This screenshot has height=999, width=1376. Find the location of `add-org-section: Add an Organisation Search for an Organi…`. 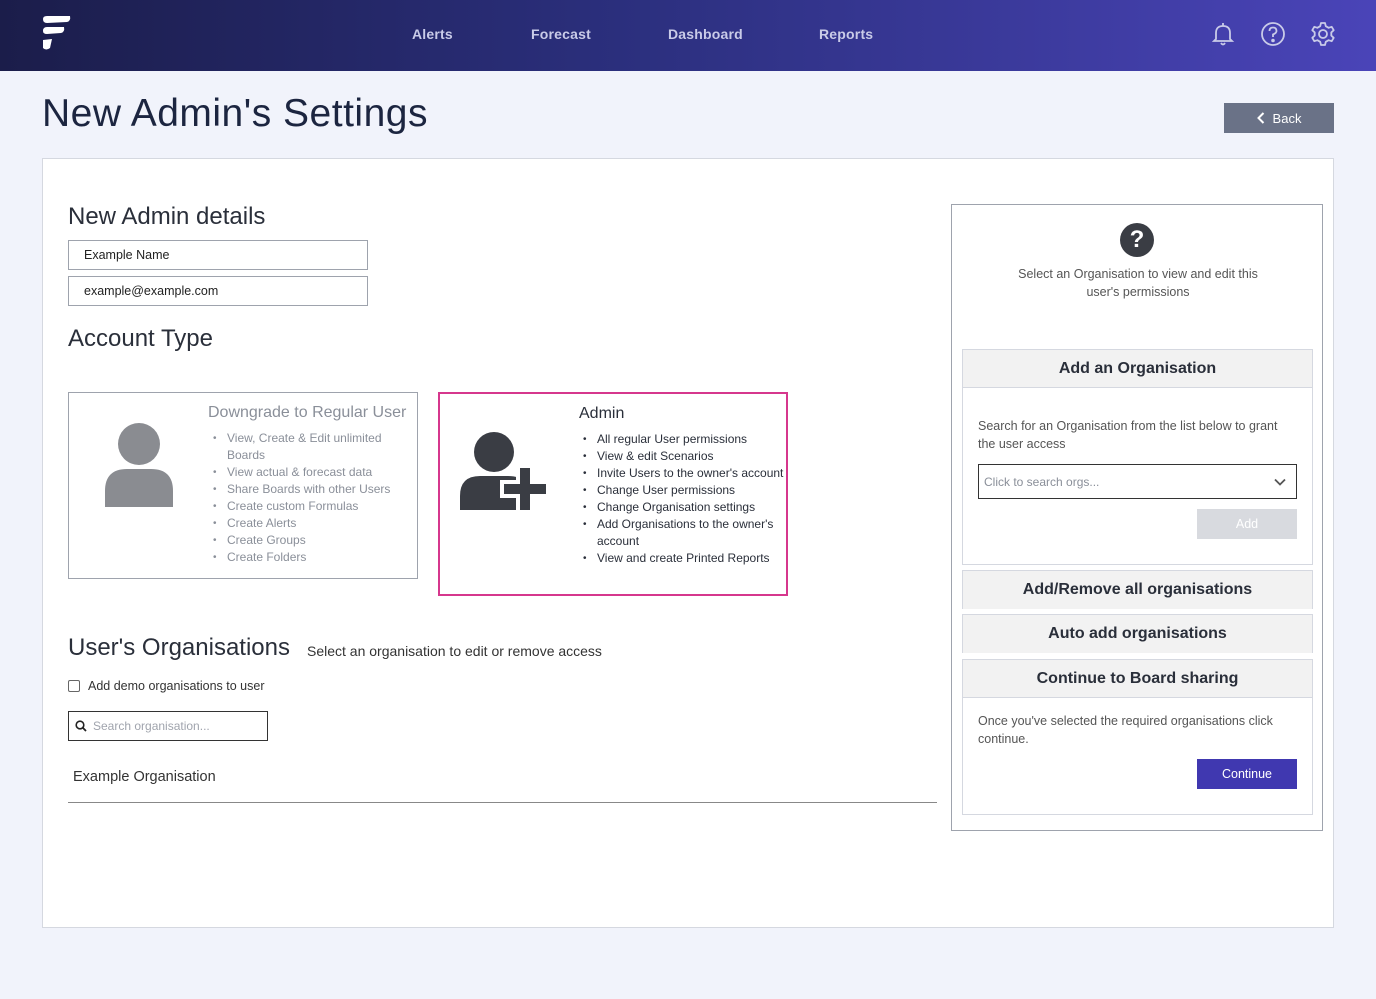

add-org-section: Add an Organisation Search for an Organi… is located at coordinates (1137, 457).